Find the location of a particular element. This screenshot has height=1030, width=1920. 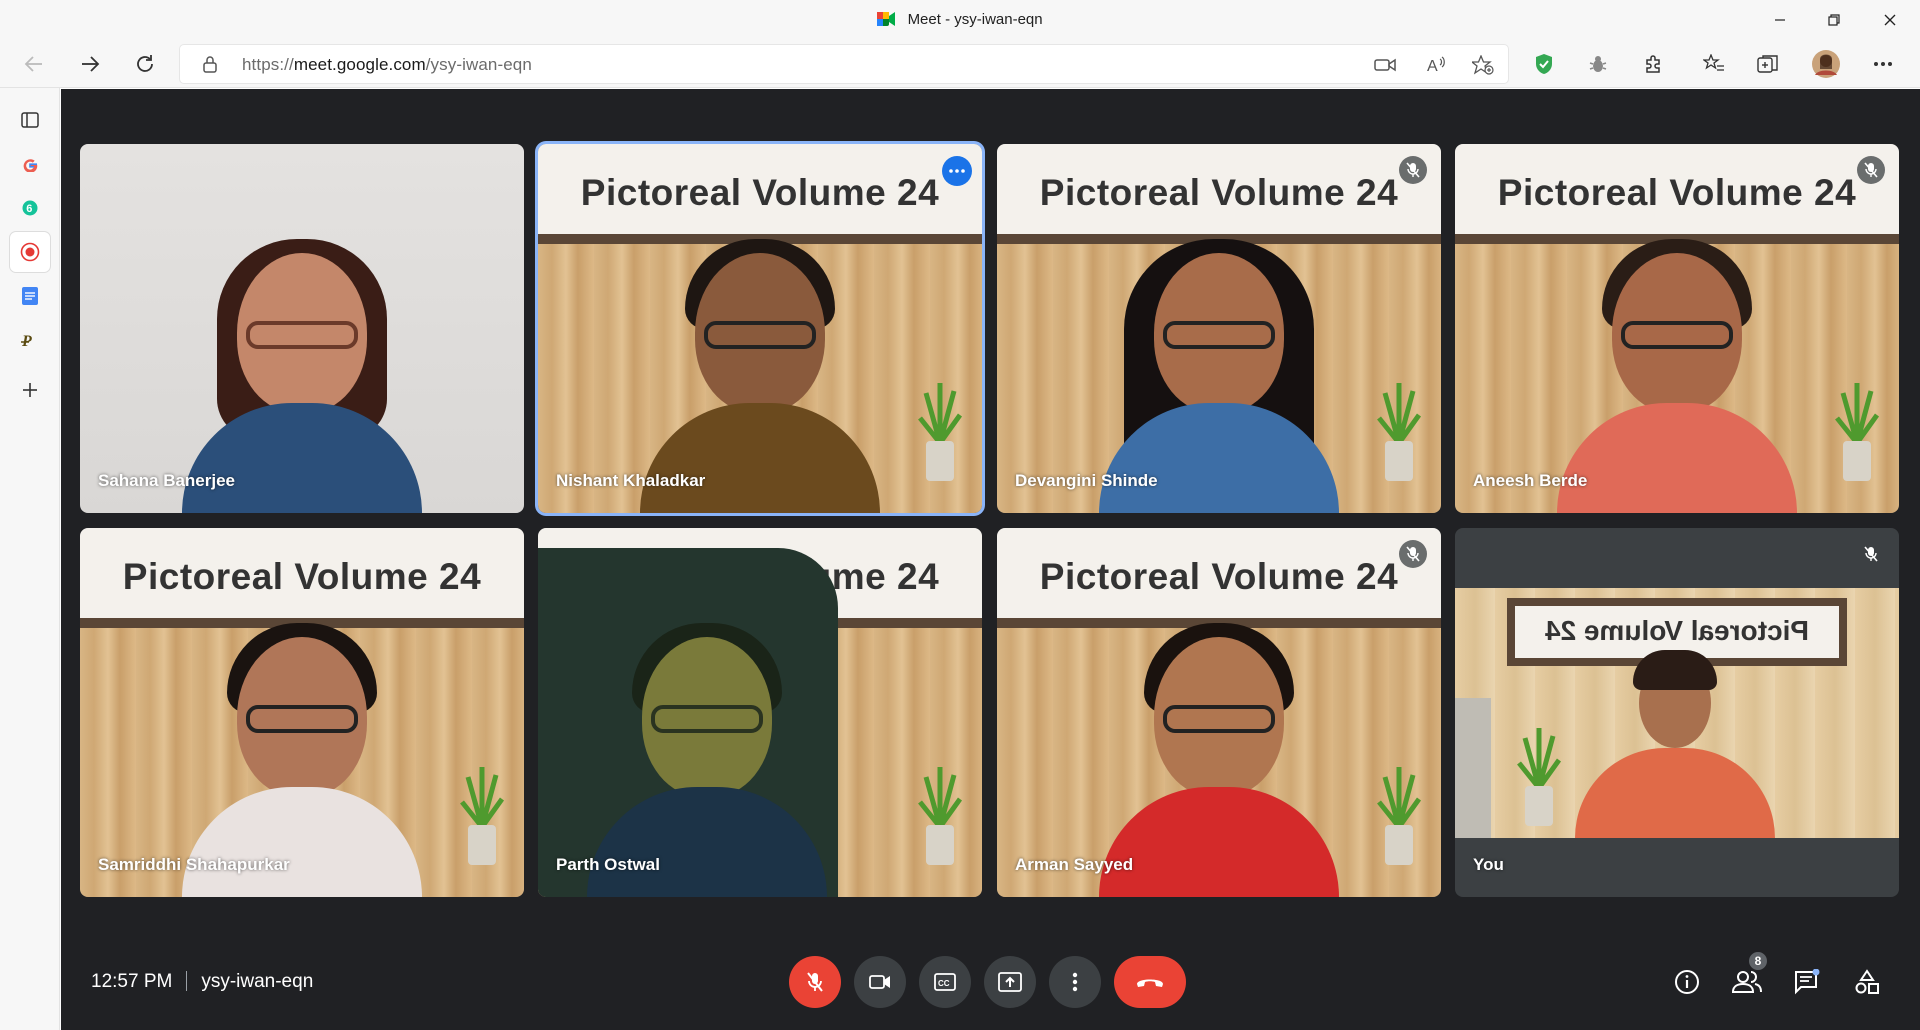

screen-recorder-icon is located at coordinates (30, 252).